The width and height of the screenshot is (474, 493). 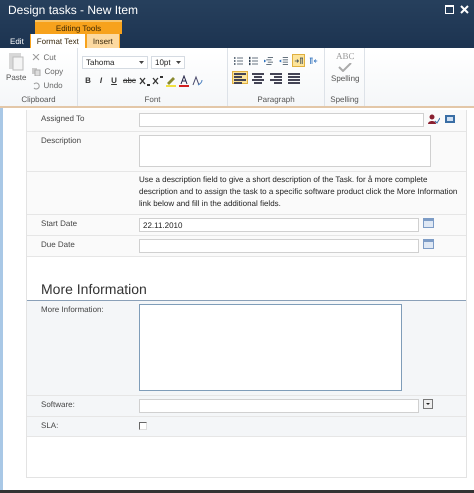 What do you see at coordinates (464, 9) in the screenshot?
I see `close-icon` at bounding box center [464, 9].